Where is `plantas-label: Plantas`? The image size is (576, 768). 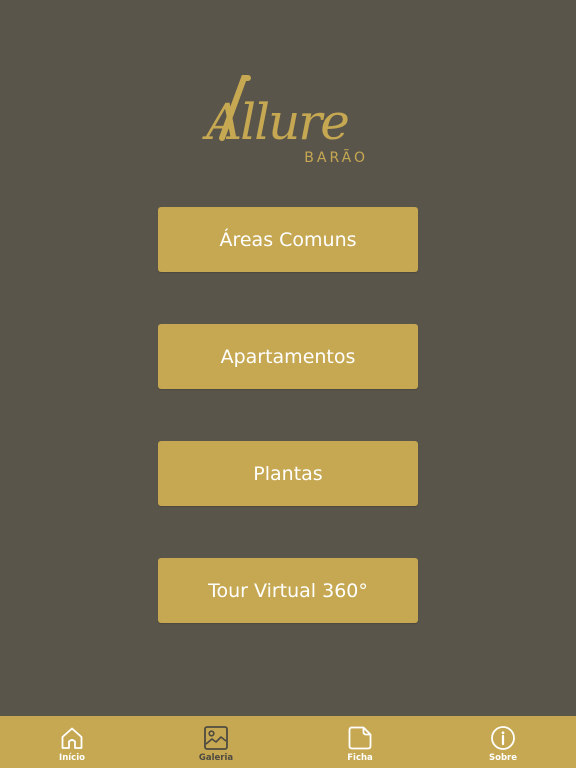 plantas-label: Plantas is located at coordinates (288, 473).